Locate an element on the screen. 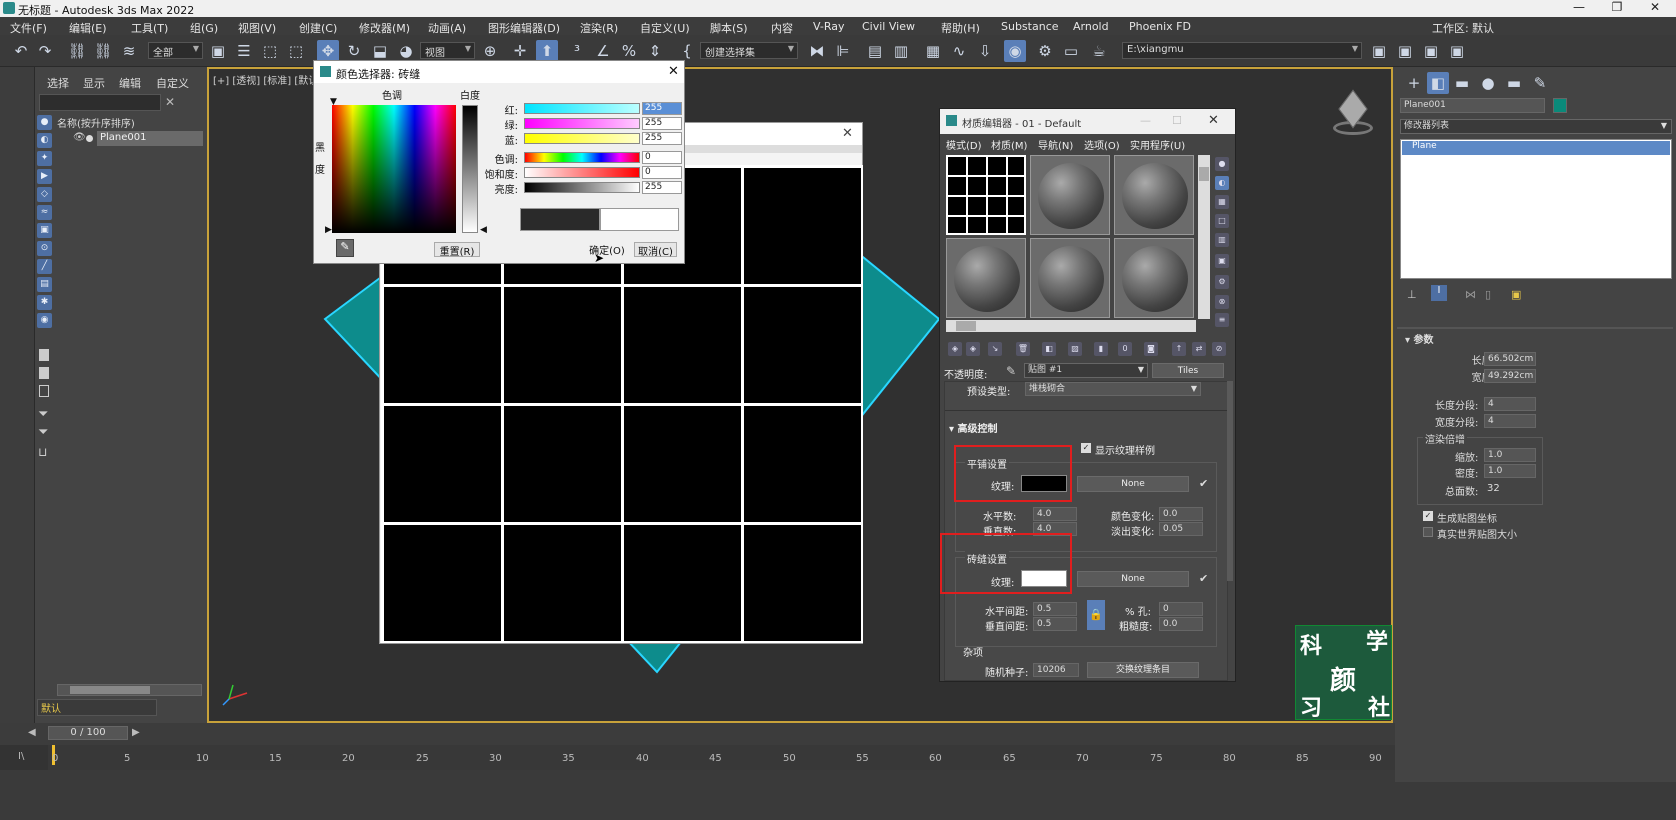  horiz-count-spinner: 4.0 is located at coordinates (1055, 514).